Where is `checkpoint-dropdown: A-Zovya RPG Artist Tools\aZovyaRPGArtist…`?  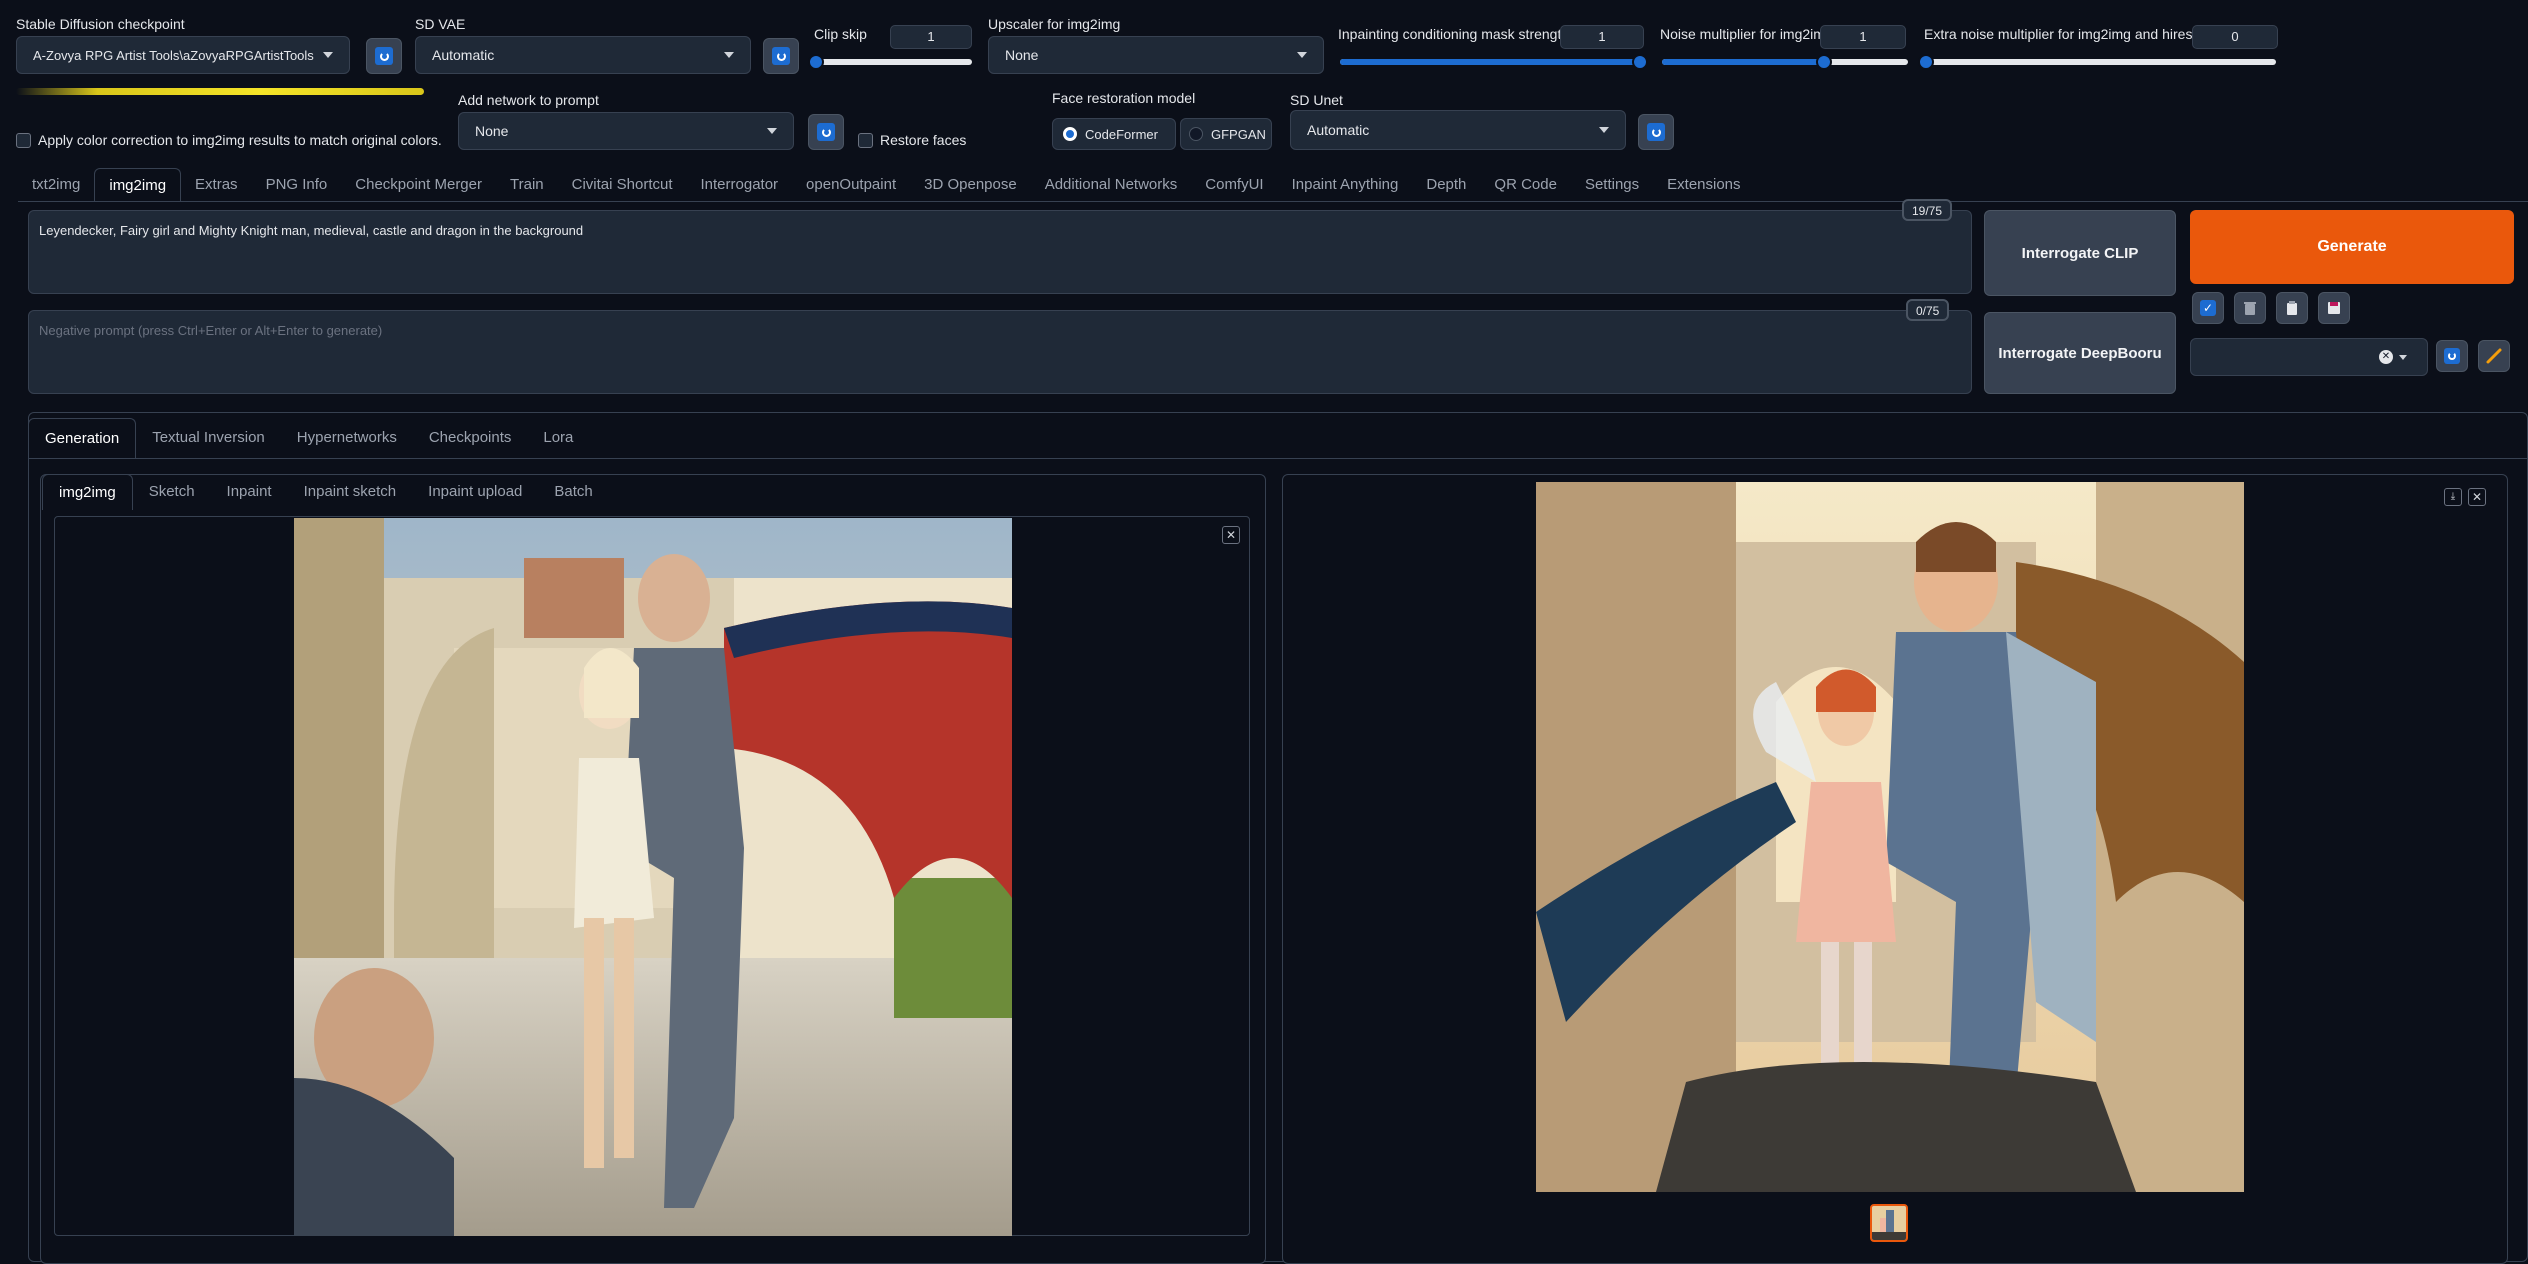
checkpoint-dropdown: A-Zovya RPG Artist Tools\aZovyaRPGArtist… is located at coordinates (183, 55).